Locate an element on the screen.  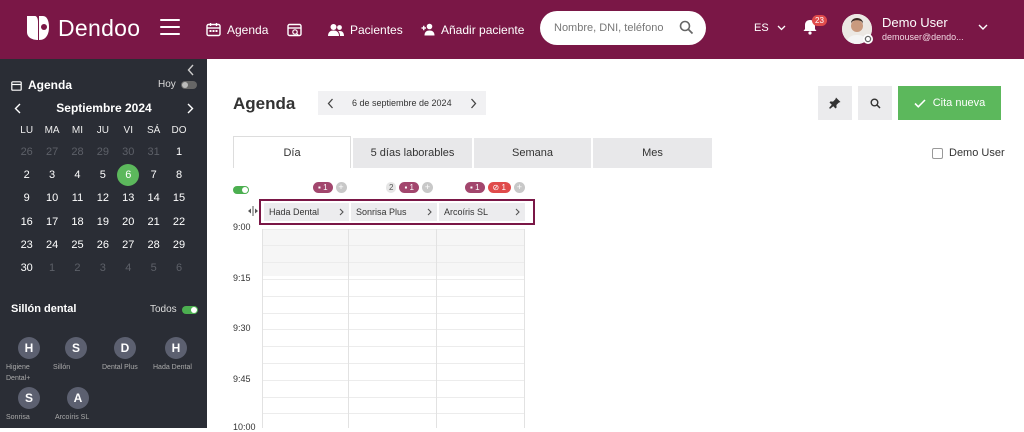
calendar-day: 25 is located at coordinates (77, 245).